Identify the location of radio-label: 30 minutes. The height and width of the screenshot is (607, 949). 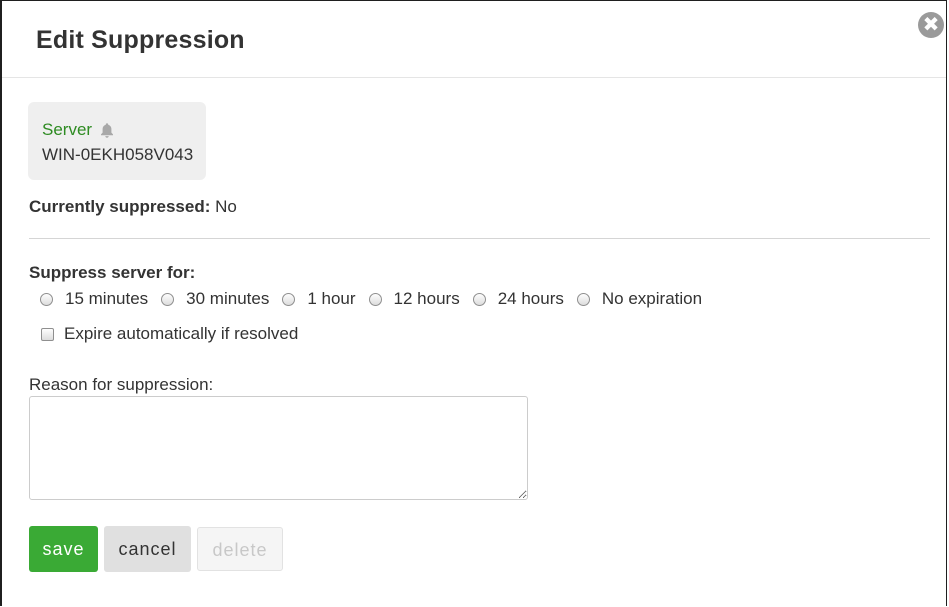
(228, 298).